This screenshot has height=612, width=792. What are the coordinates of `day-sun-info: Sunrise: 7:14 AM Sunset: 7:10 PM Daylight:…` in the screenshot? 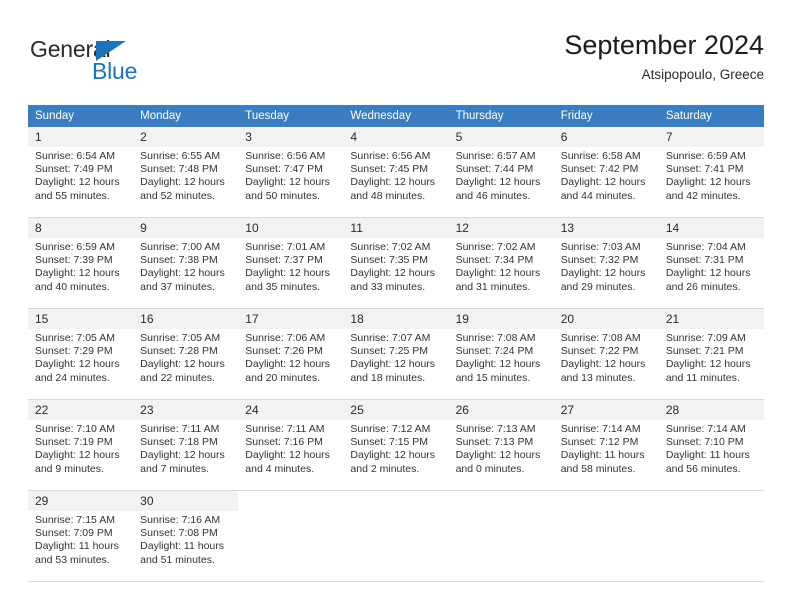 It's located at (711, 448).